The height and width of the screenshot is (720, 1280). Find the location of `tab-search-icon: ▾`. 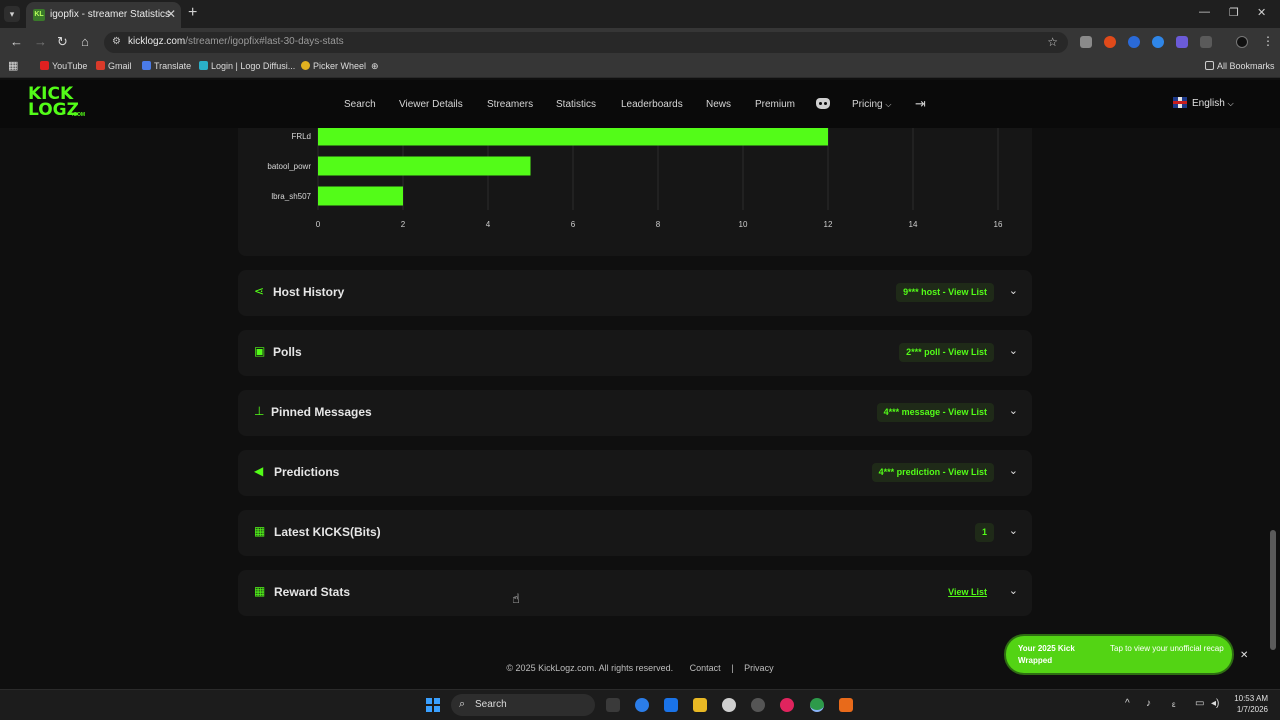

tab-search-icon: ▾ is located at coordinates (12, 14).